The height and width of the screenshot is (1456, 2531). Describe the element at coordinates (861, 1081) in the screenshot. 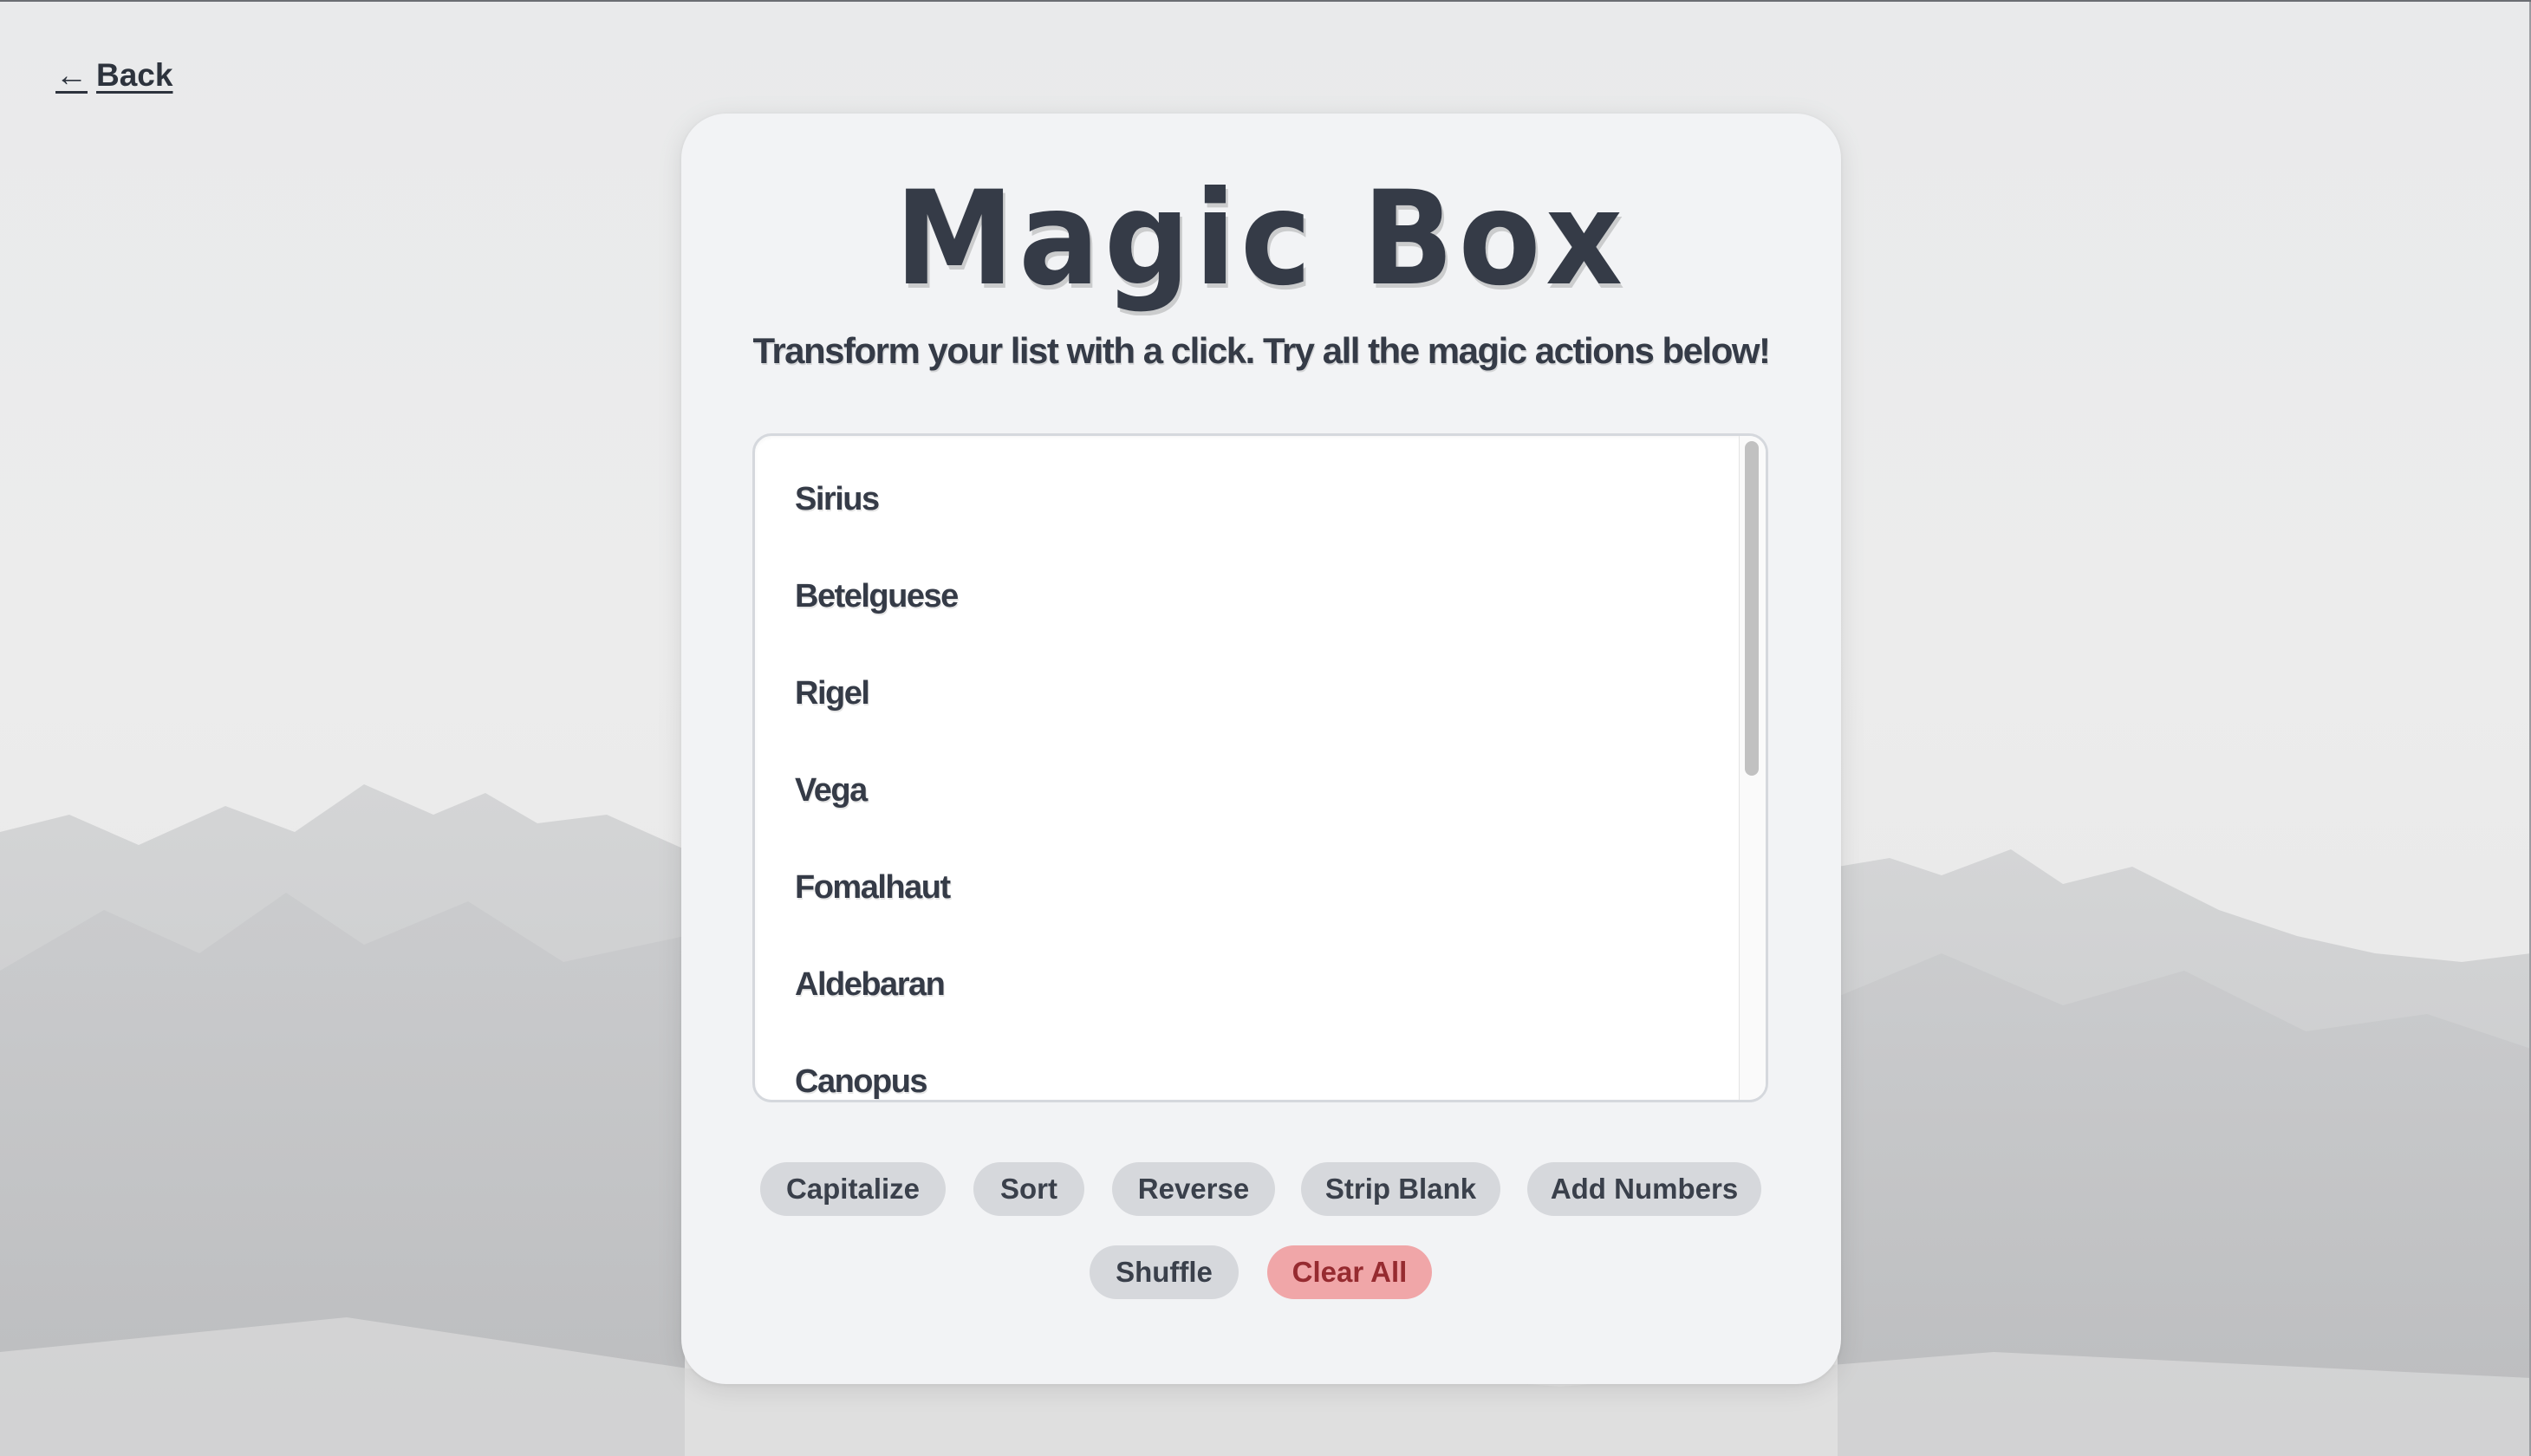

I see `list-item: Canopus` at that location.